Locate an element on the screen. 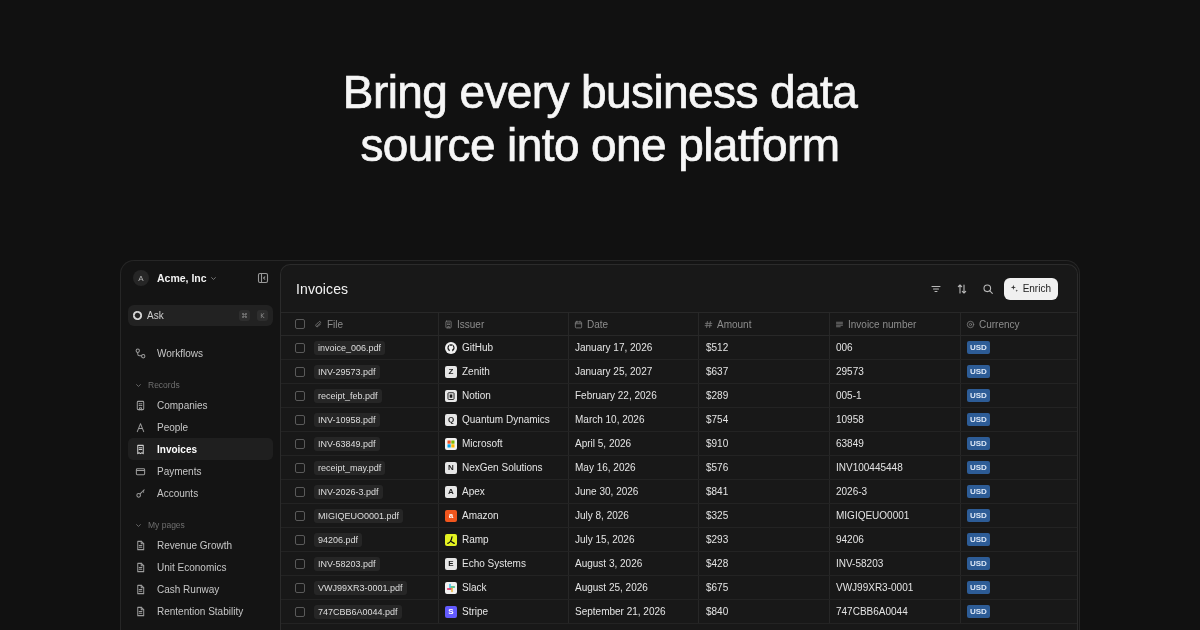 The image size is (1200, 630). circle-dot-icon is located at coordinates (970, 324).